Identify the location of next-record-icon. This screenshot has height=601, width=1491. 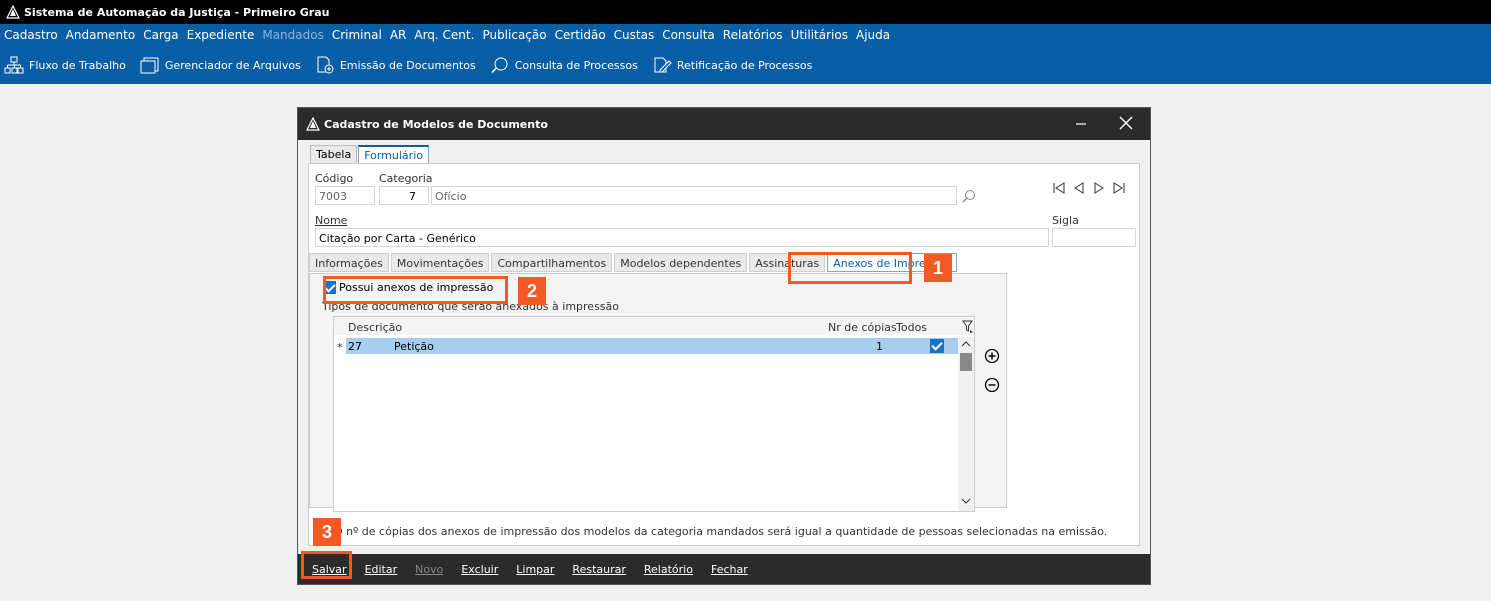
(1099, 188).